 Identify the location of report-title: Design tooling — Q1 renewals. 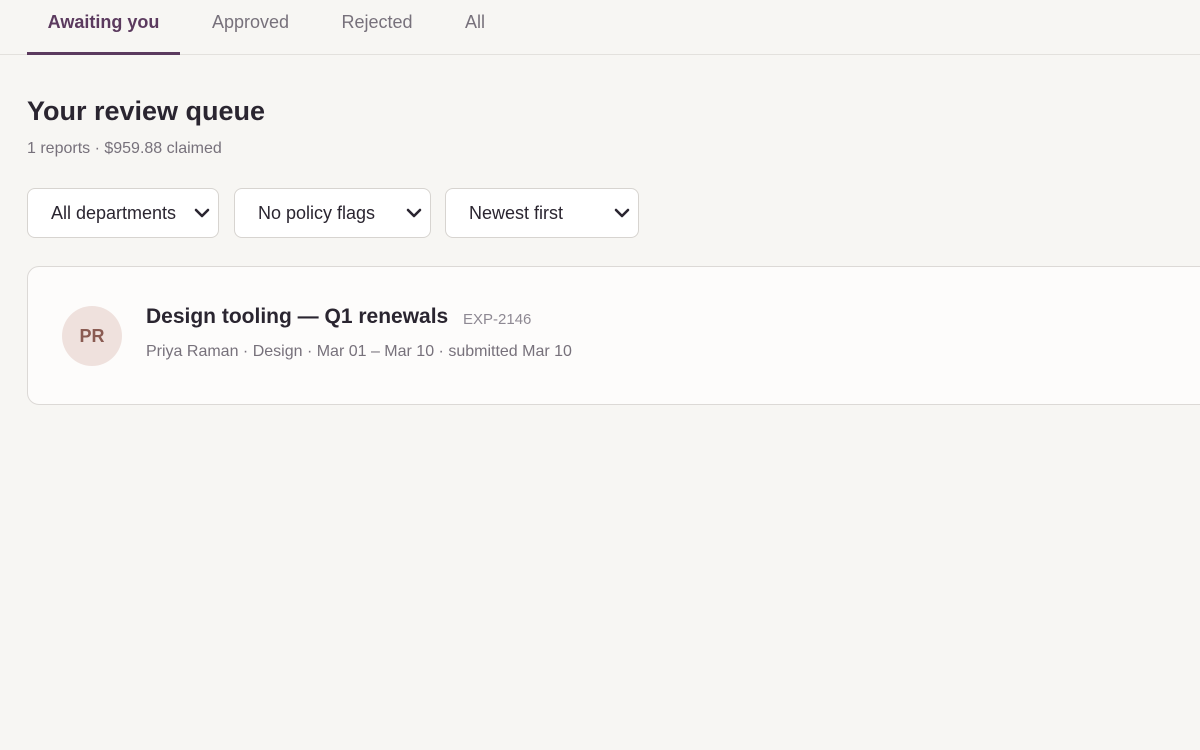
(297, 316).